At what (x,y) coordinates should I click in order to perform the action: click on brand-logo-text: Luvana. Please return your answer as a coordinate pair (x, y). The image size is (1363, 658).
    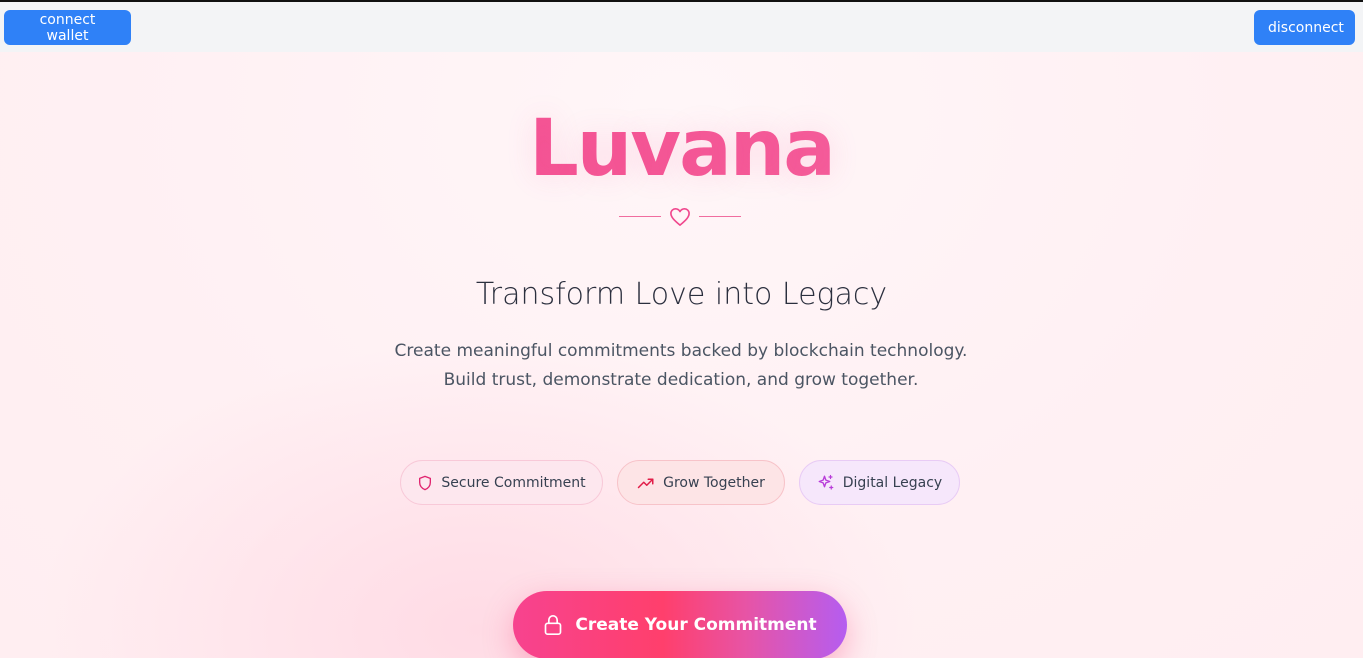
    Looking at the image, I should click on (681, 149).